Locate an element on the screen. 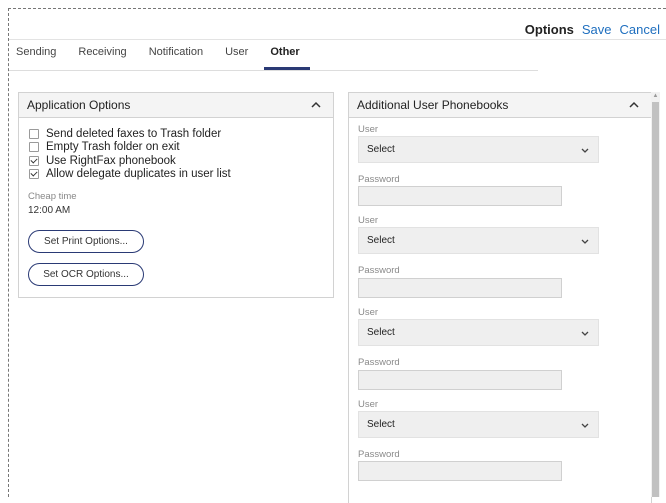 Image resolution: width=666 pixels, height=503 pixels. vertical-scrollbar: ▲ is located at coordinates (655, 294).